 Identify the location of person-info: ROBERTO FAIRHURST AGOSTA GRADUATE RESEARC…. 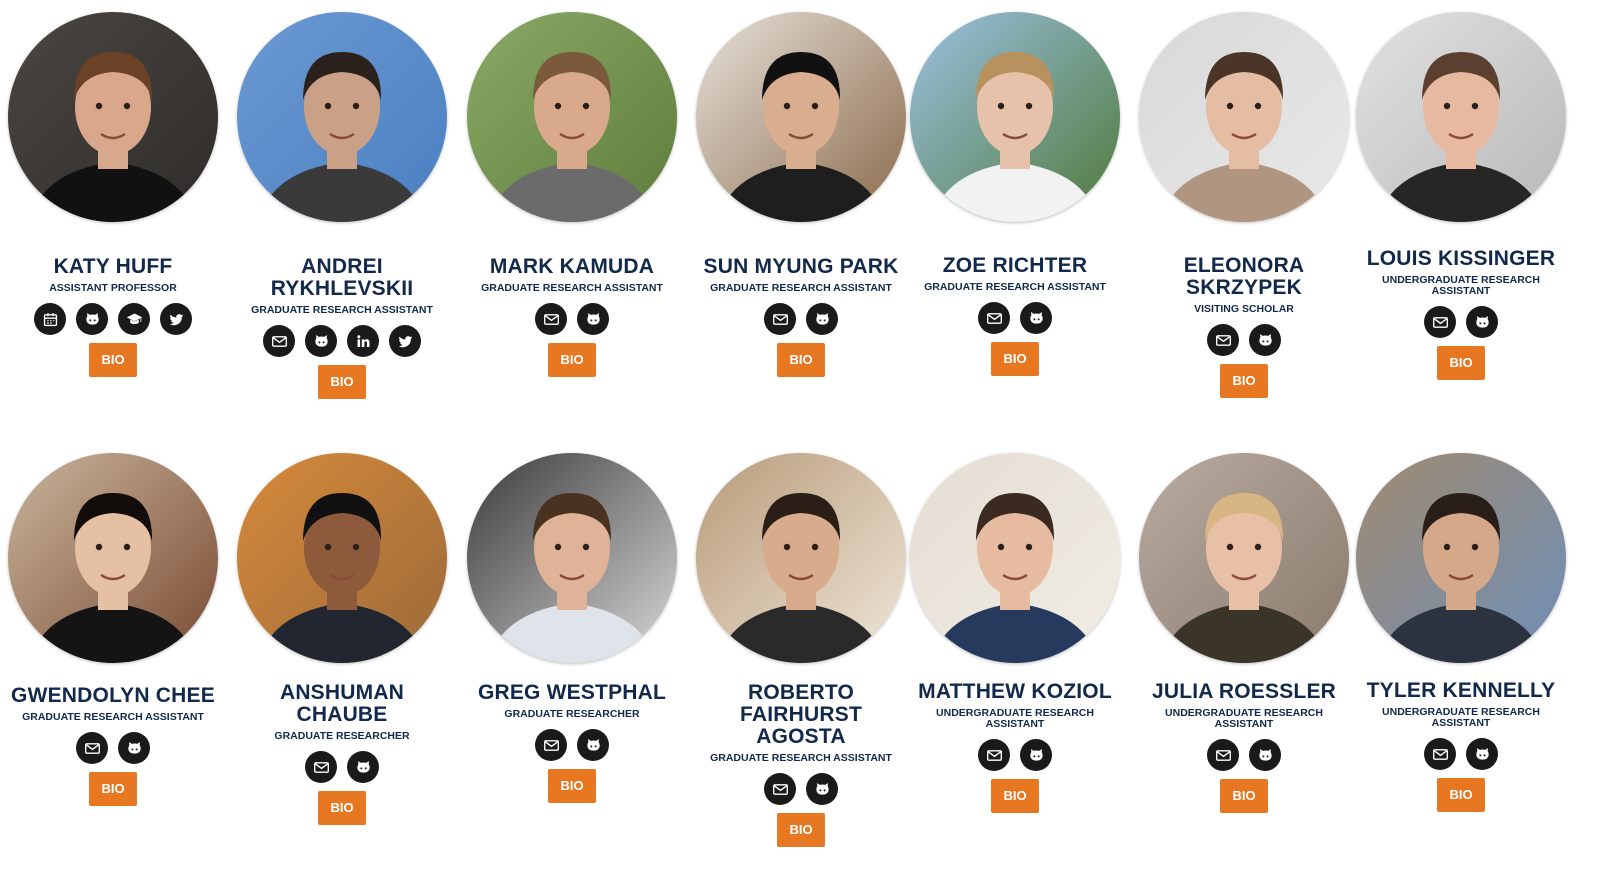
(801, 764).